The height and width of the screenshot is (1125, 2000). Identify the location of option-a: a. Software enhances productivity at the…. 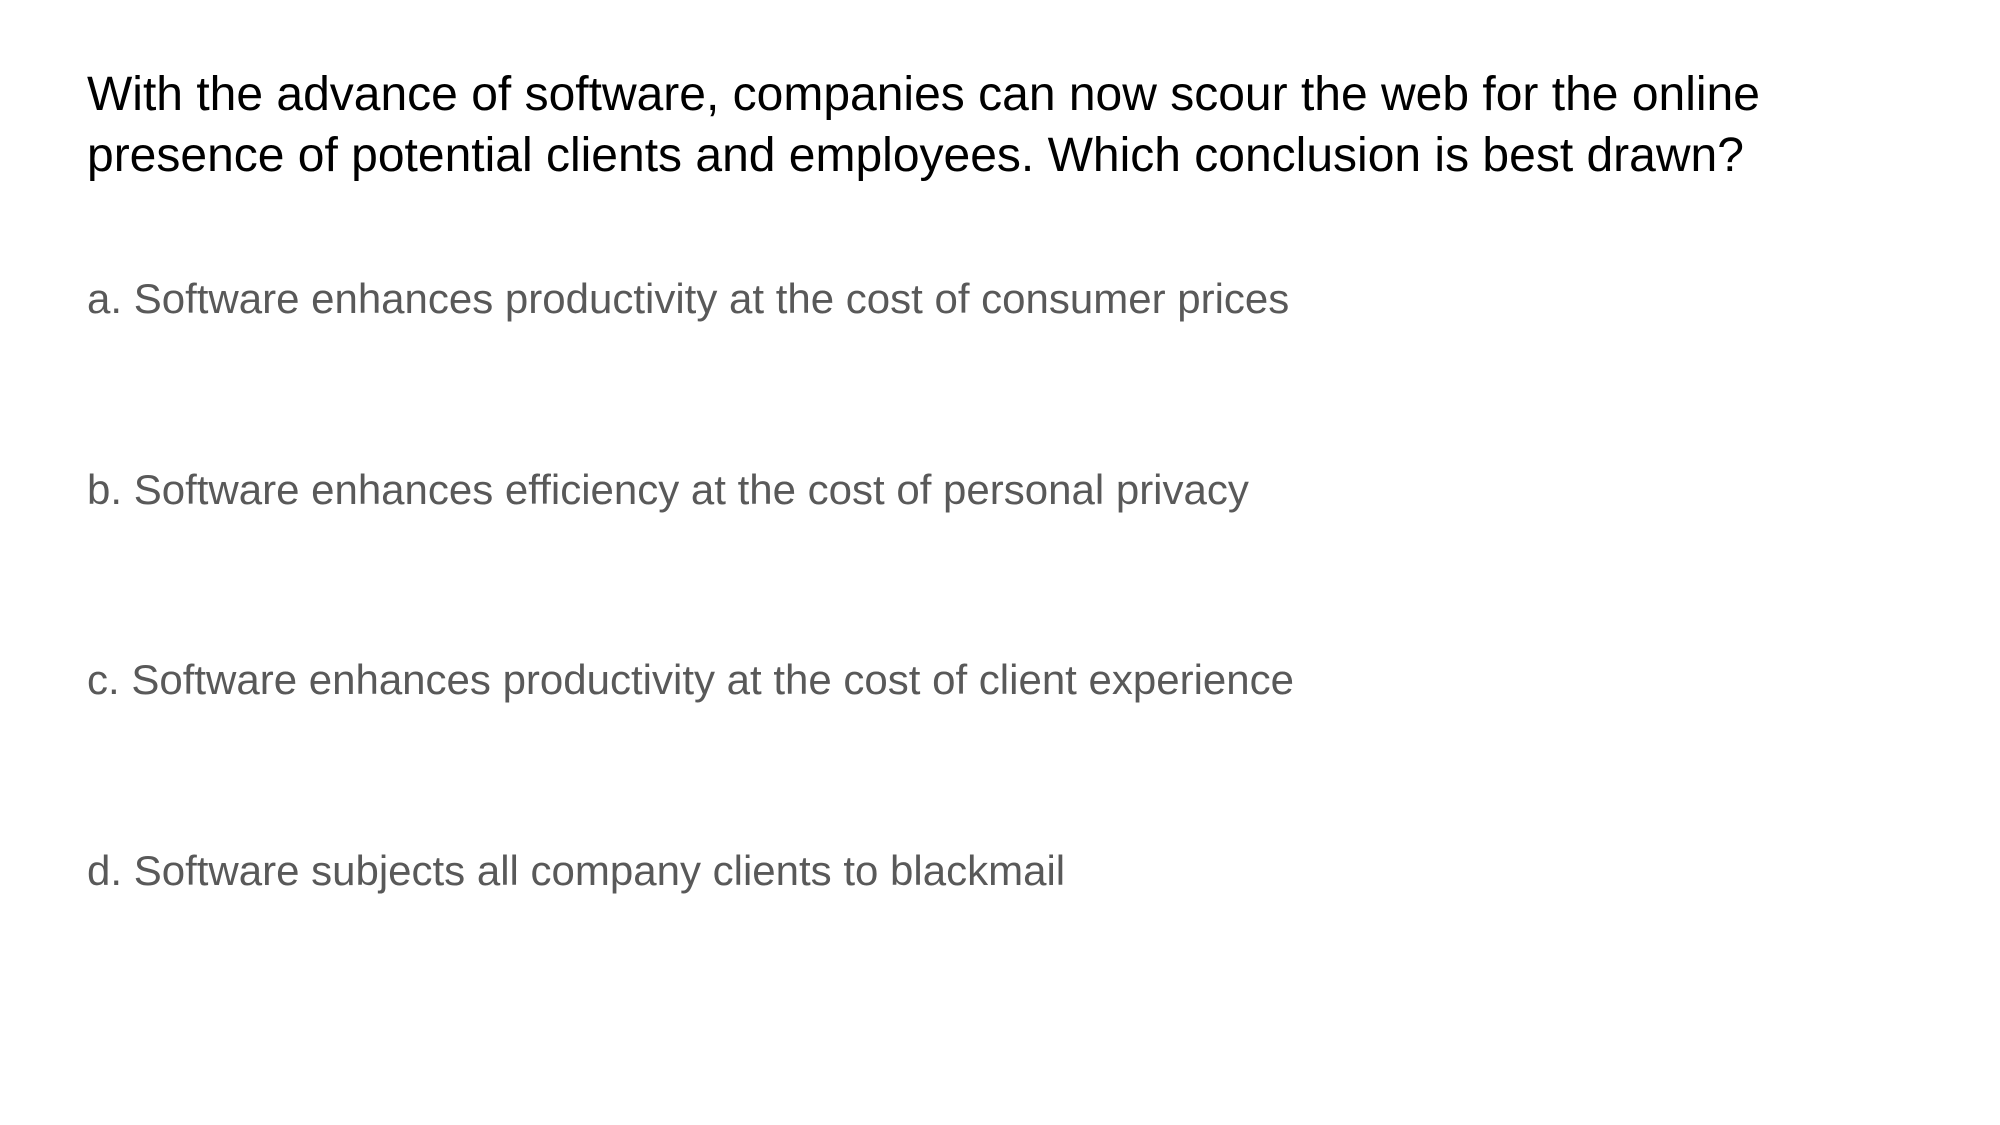
(688, 299).